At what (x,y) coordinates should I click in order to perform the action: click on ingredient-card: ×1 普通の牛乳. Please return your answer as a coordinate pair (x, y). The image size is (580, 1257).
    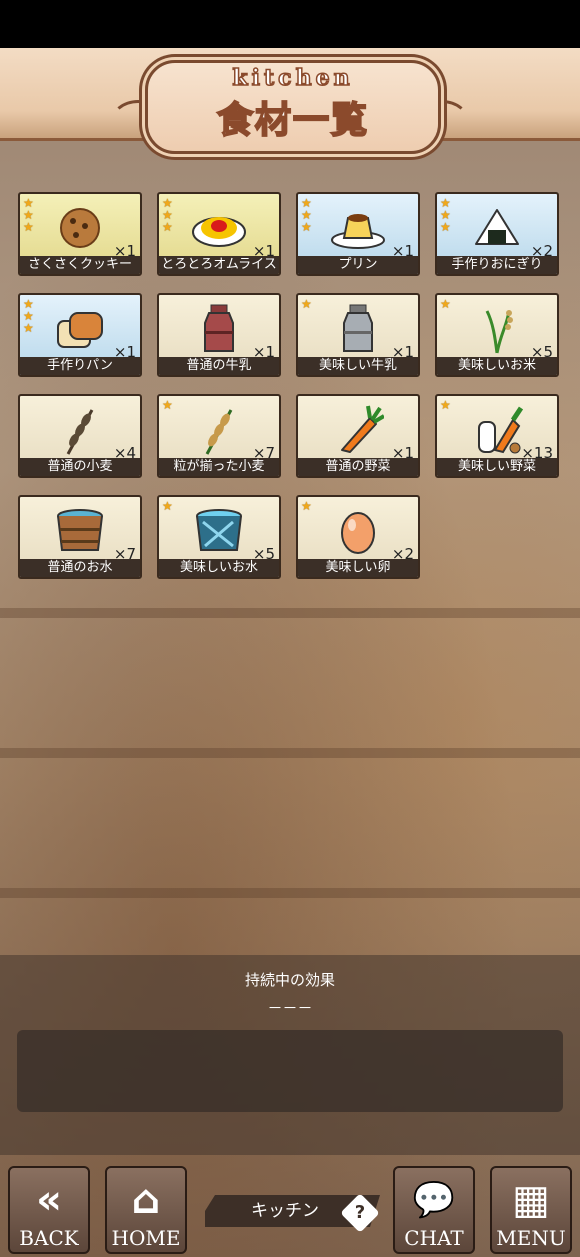
    Looking at the image, I should click on (219, 335).